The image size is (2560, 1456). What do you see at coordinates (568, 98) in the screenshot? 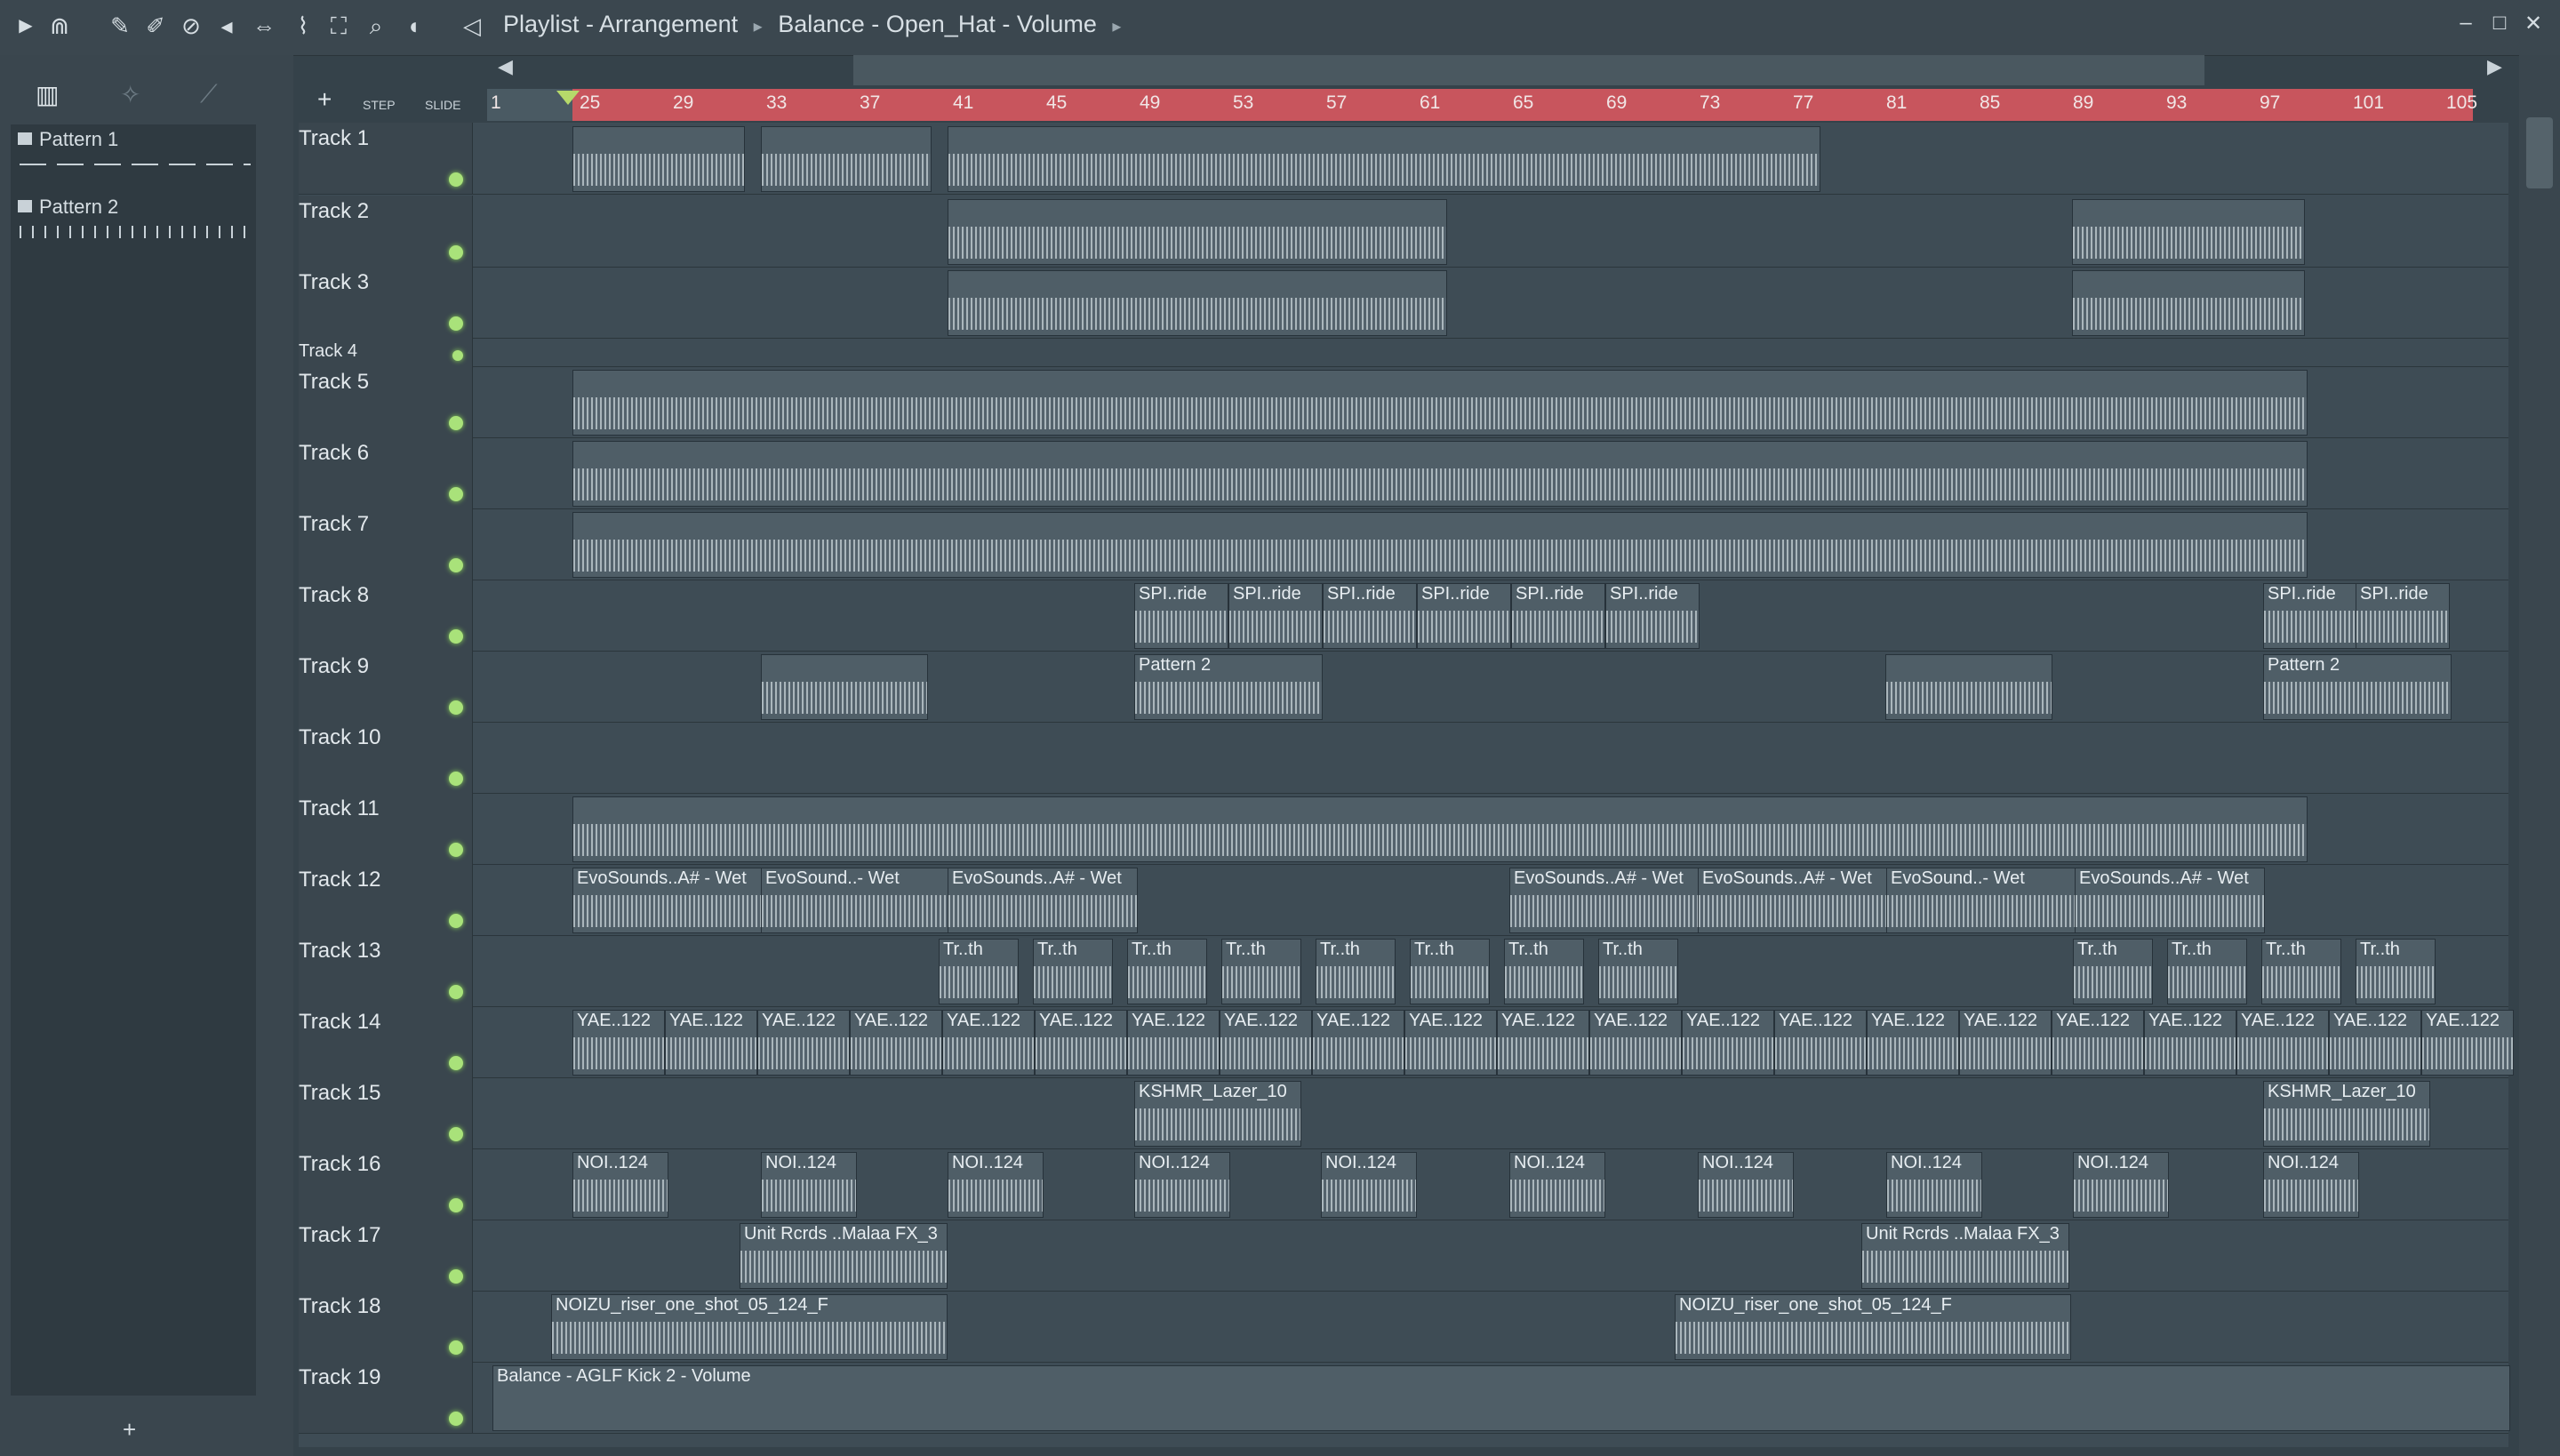
I see `playhead-marker-icon` at bounding box center [568, 98].